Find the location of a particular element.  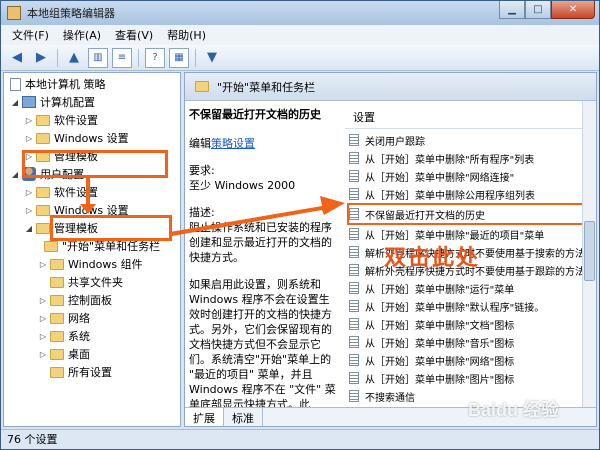

computer-icon is located at coordinates (29, 102).